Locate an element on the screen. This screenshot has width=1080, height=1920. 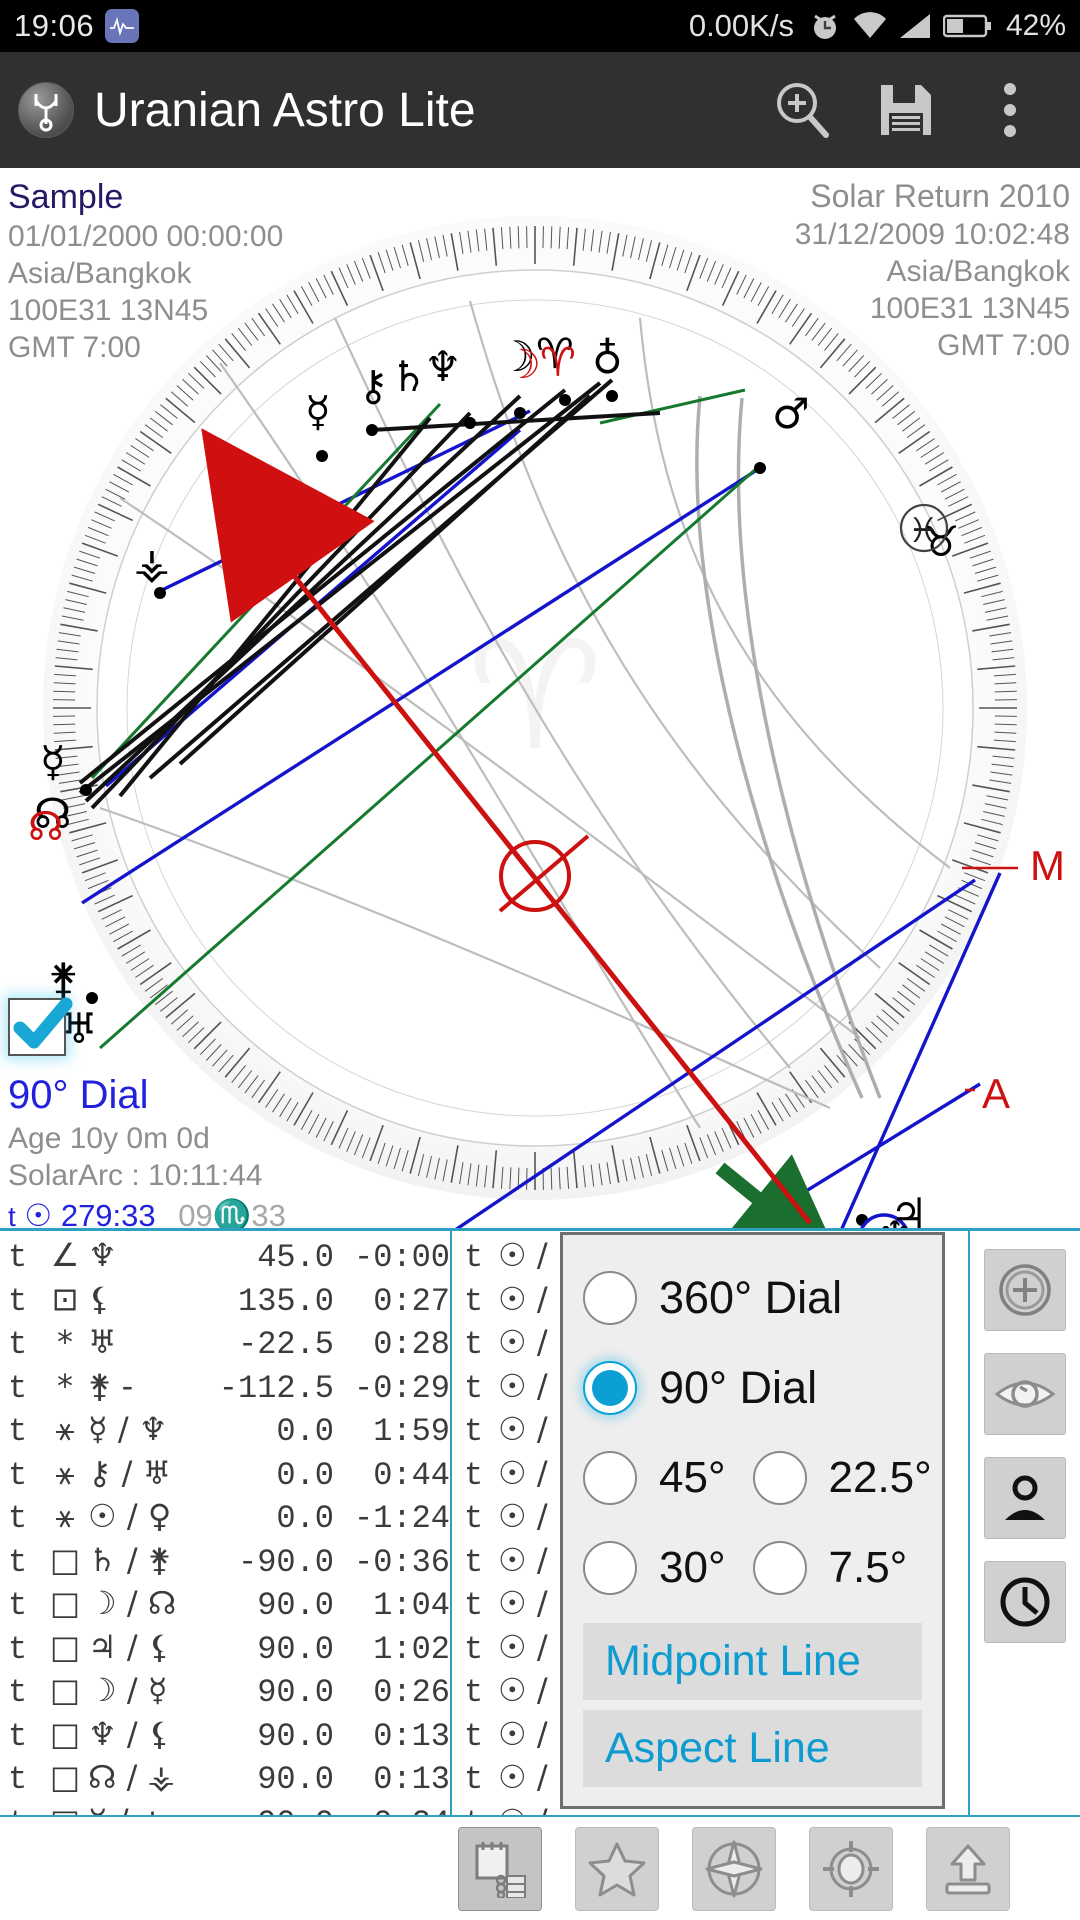
row-orb: 0:26 is located at coordinates (411, 1692).